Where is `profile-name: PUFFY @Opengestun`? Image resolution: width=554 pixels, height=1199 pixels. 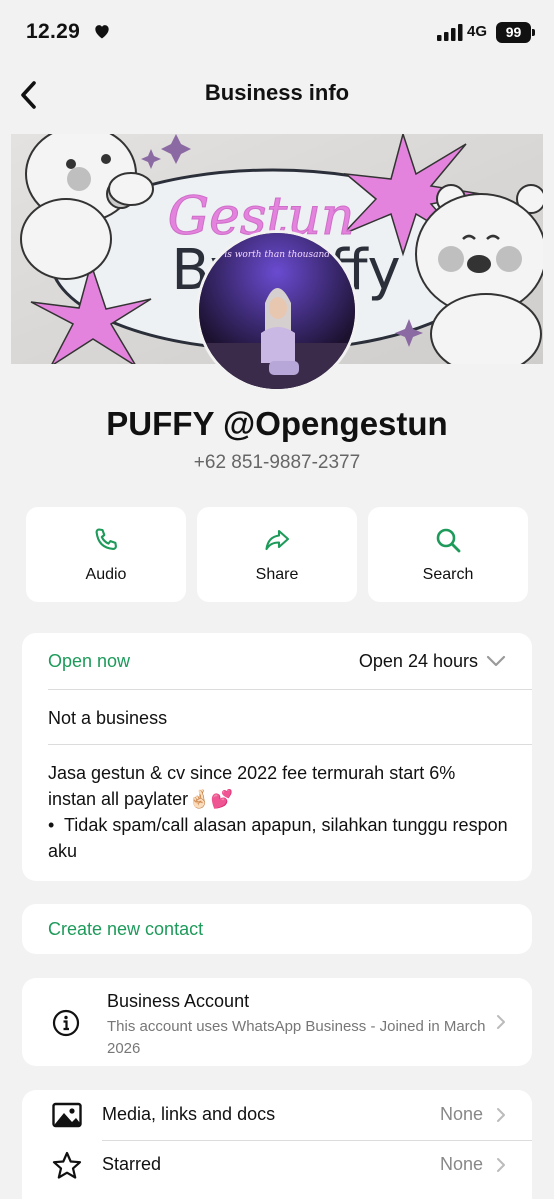 profile-name: PUFFY @Opengestun is located at coordinates (277, 423).